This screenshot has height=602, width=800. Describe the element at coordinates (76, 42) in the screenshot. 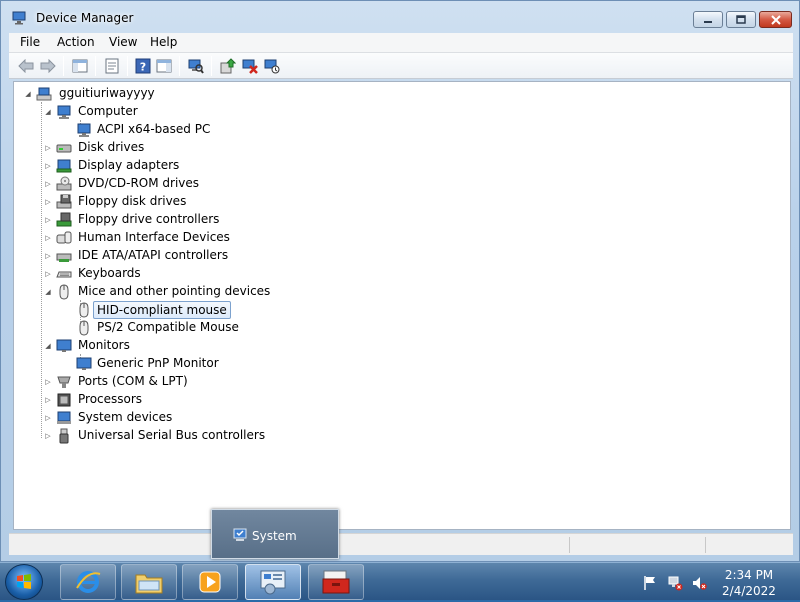

I see `menu-action: Action` at that location.